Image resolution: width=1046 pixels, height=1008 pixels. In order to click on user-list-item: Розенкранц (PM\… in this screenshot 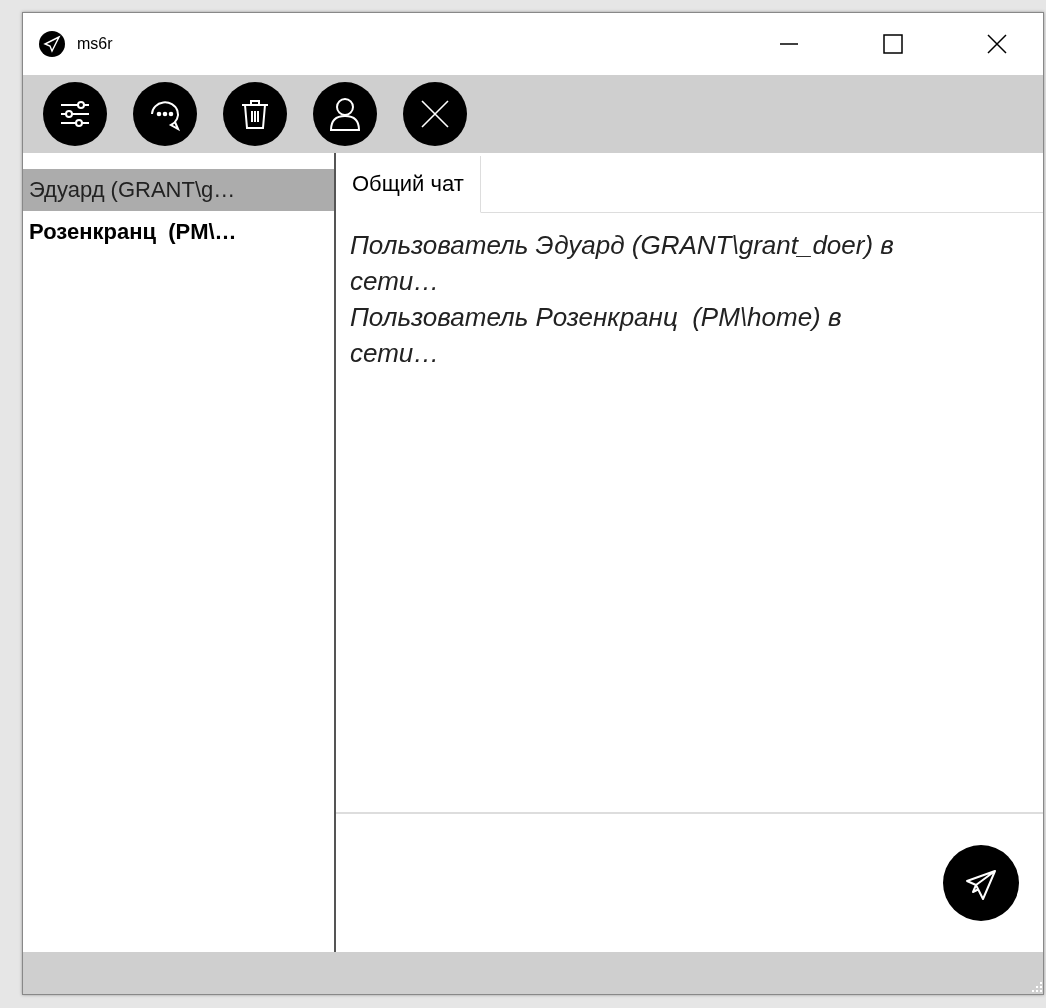, I will do `click(178, 232)`.